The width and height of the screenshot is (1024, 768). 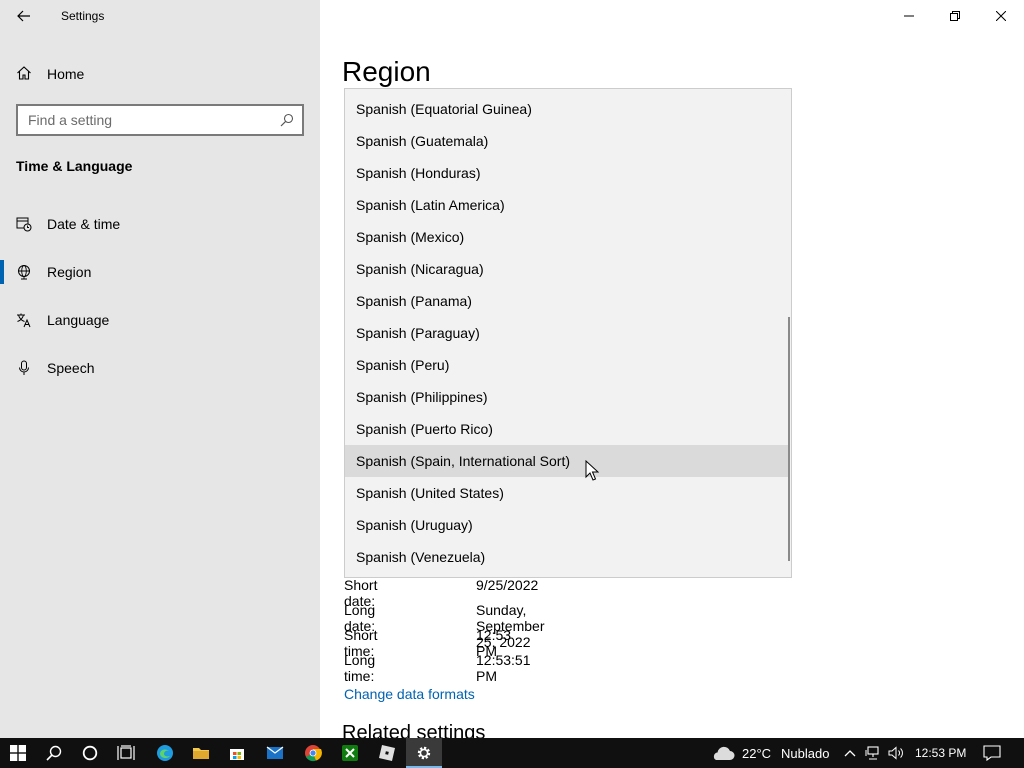 I want to click on globe-icon, so click(x=24, y=272).